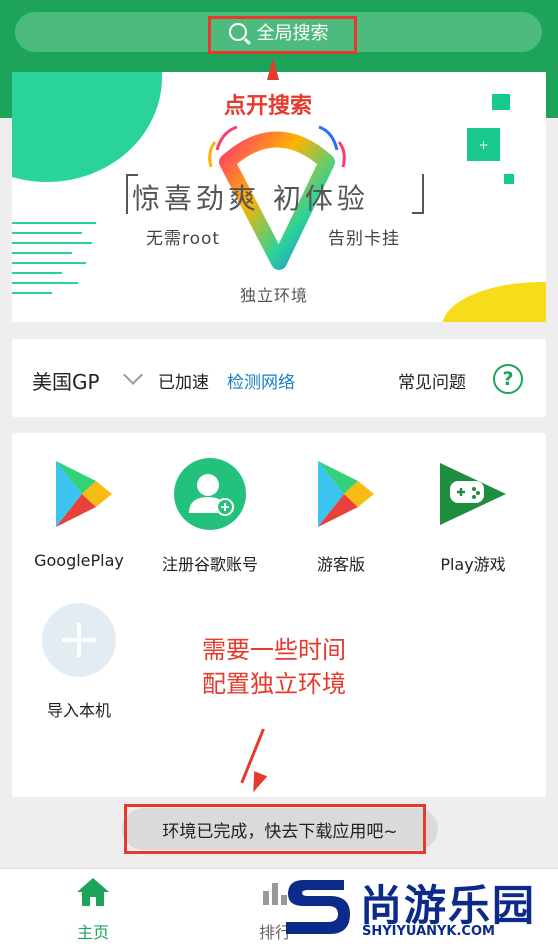  Describe the element at coordinates (183, 383) in the screenshot. I see `acceleration-status: 已加速` at that location.